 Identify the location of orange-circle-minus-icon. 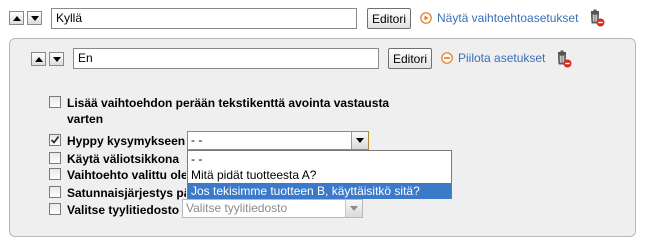
(447, 58).